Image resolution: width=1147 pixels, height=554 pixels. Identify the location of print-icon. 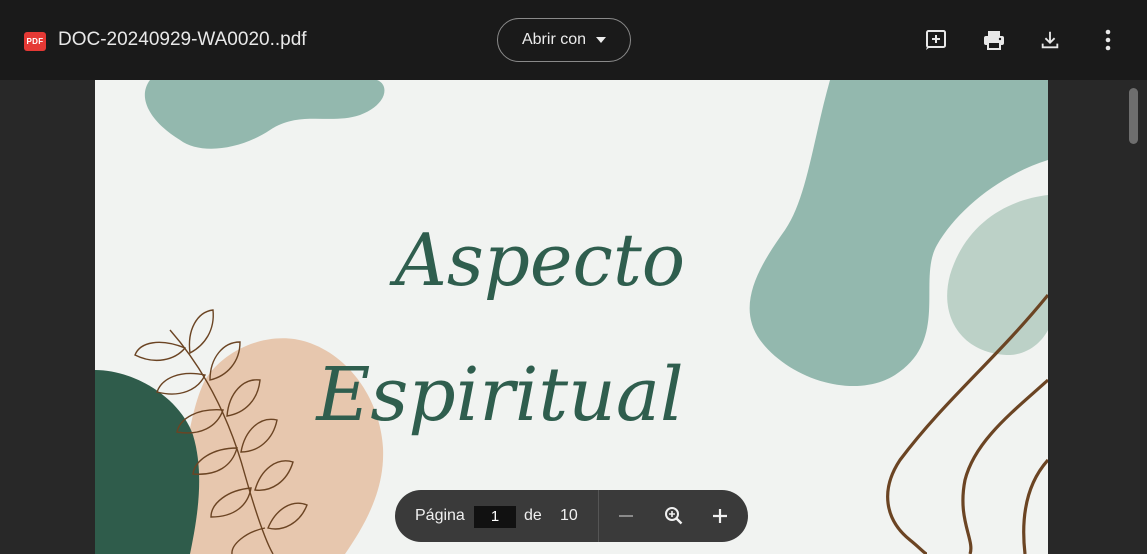
(994, 40).